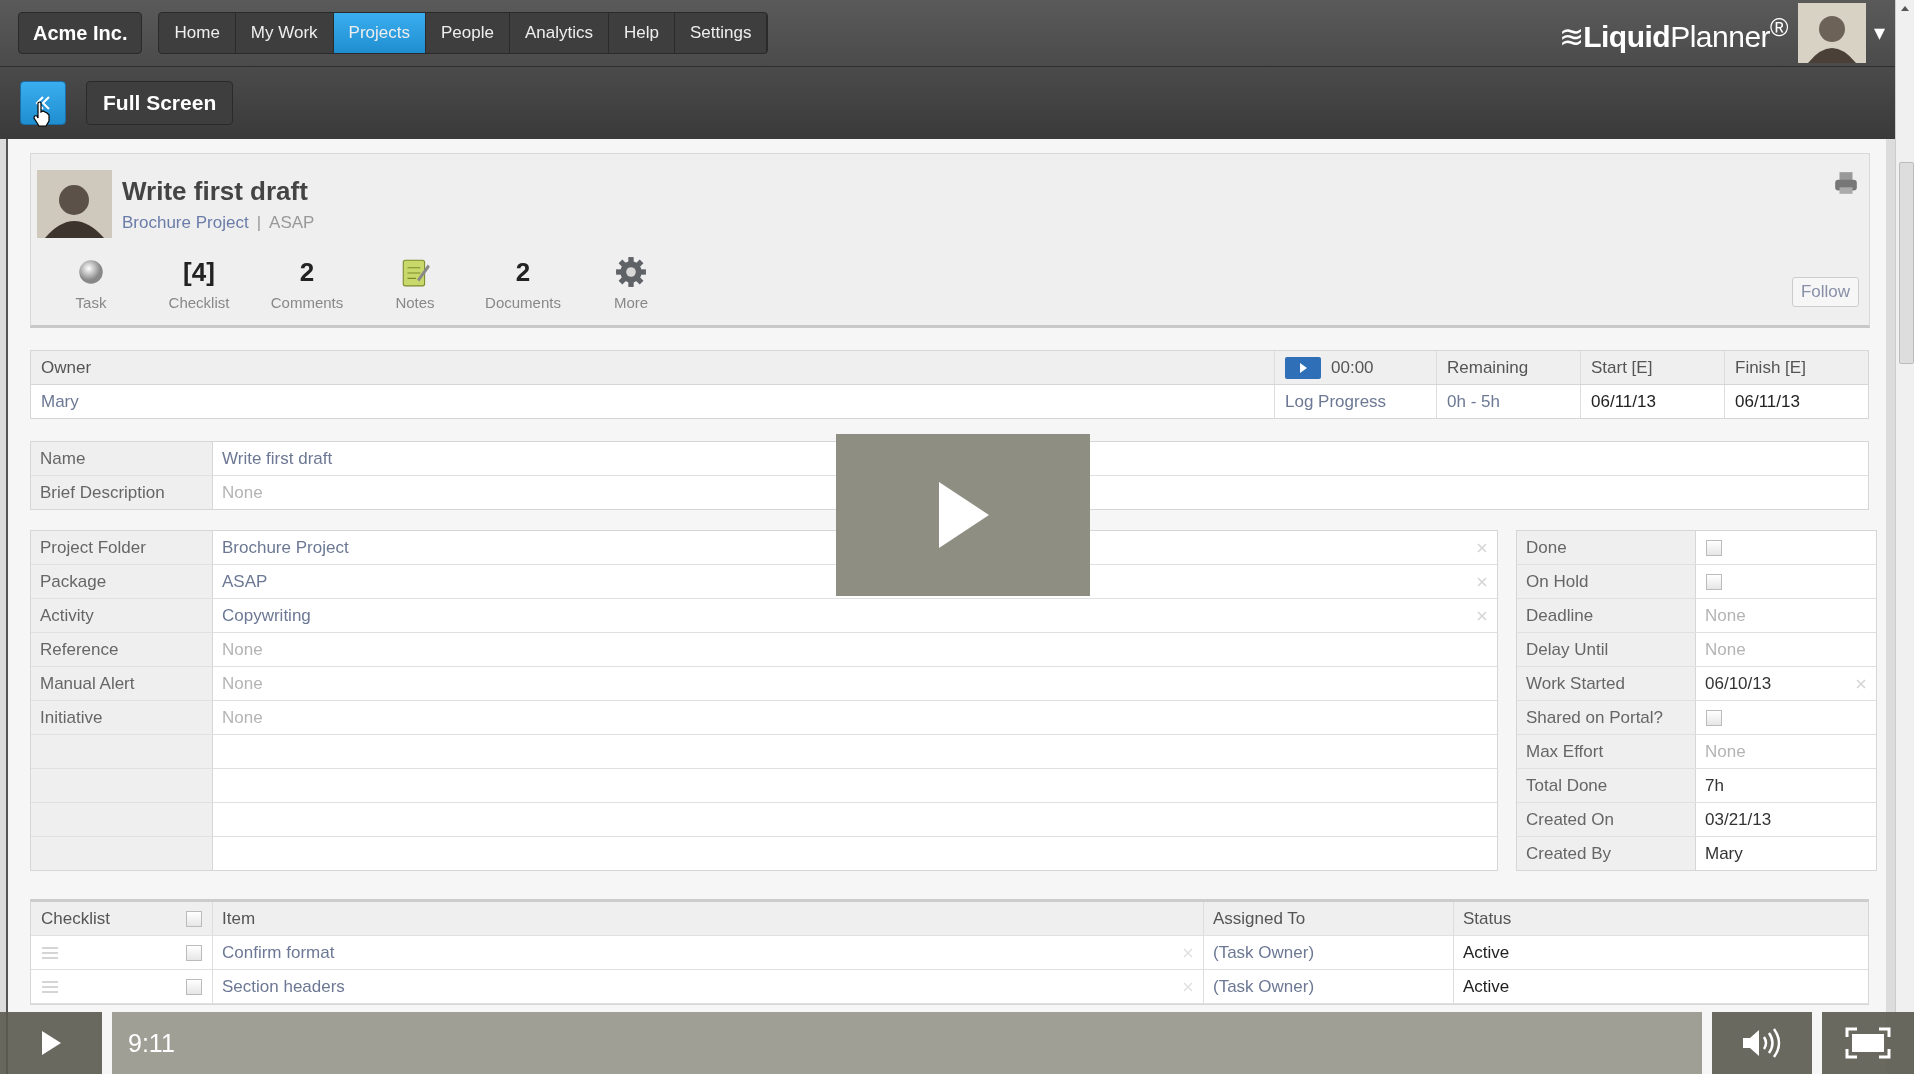 This screenshot has width=1914, height=1074. I want to click on field-label: Reference, so click(122, 649).